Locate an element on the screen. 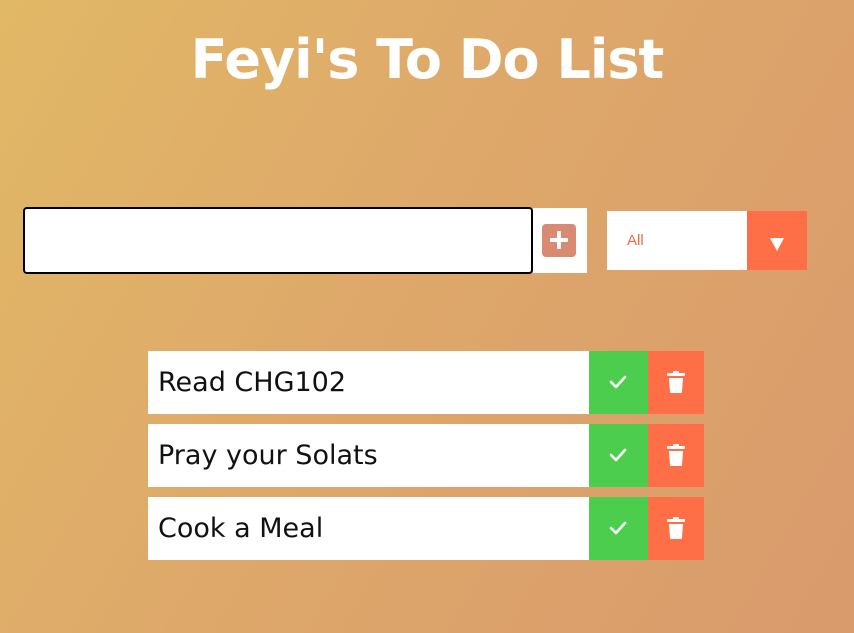 This screenshot has width=854, height=633. add-todo-button is located at coordinates (560, 240).